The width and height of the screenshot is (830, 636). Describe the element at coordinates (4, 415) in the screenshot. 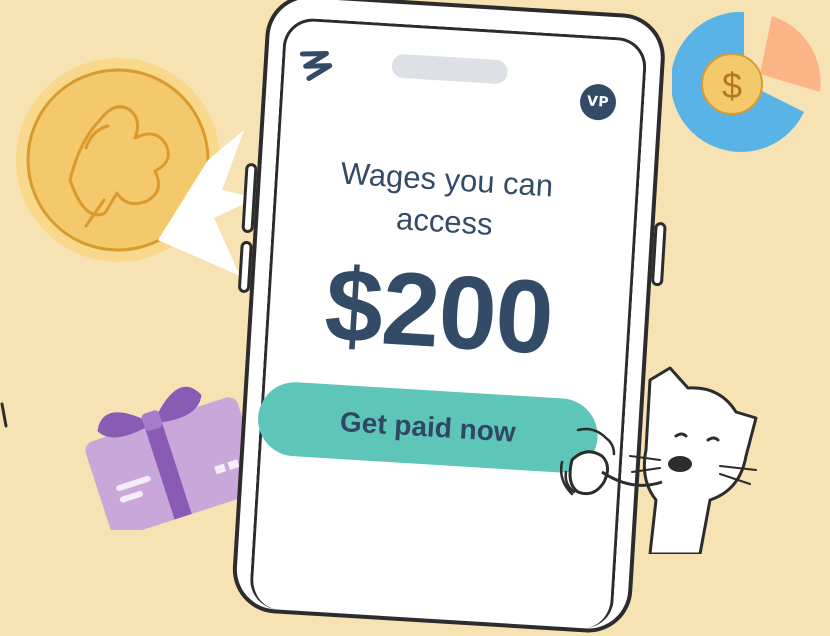

I see `decorative-stroke` at that location.